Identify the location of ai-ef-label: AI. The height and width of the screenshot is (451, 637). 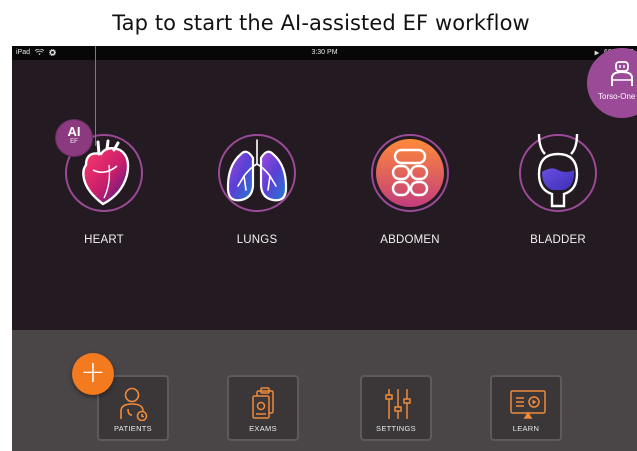
(74, 131).